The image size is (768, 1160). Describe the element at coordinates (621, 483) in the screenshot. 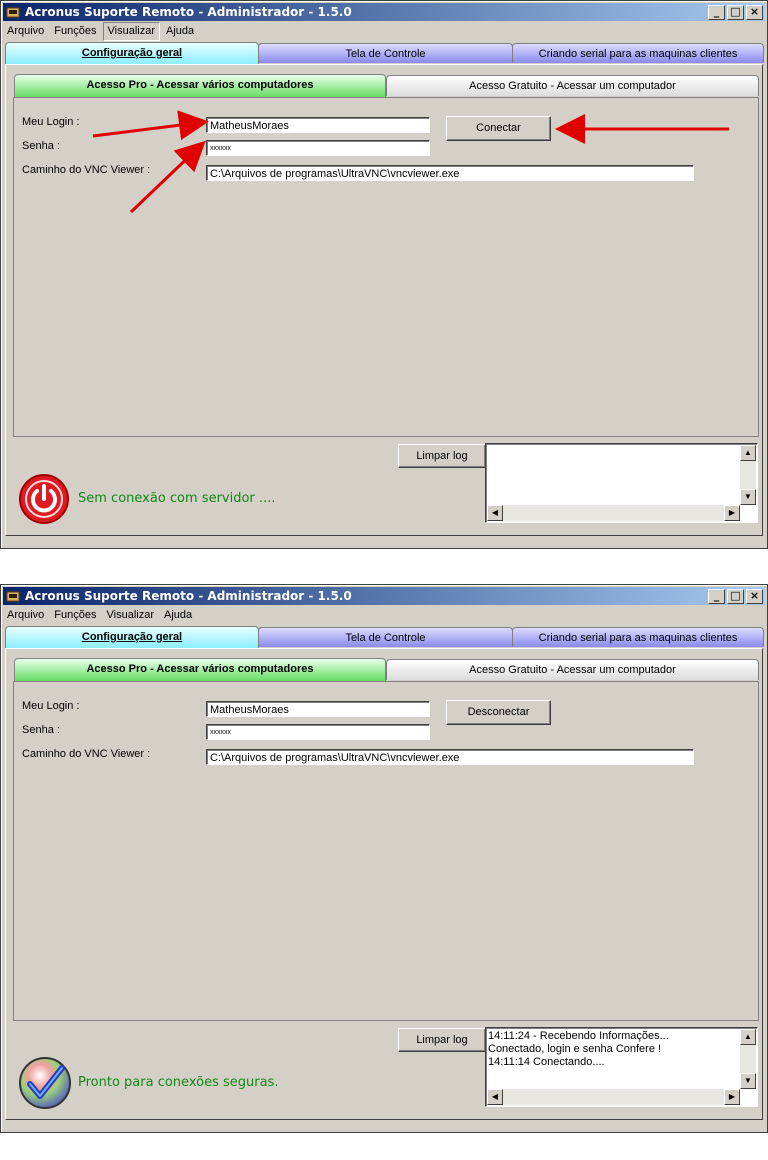

I see `log-box: ▲ ▼ ◀ ▶` at that location.